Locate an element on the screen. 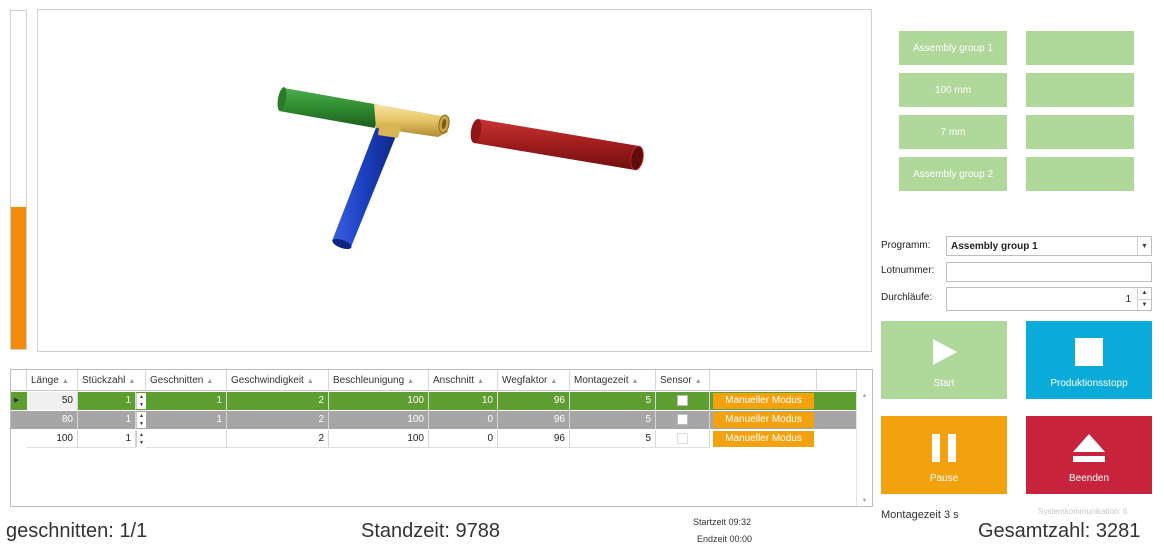 The height and width of the screenshot is (547, 1164). scroll-down-icon: ▼ is located at coordinates (864, 501).